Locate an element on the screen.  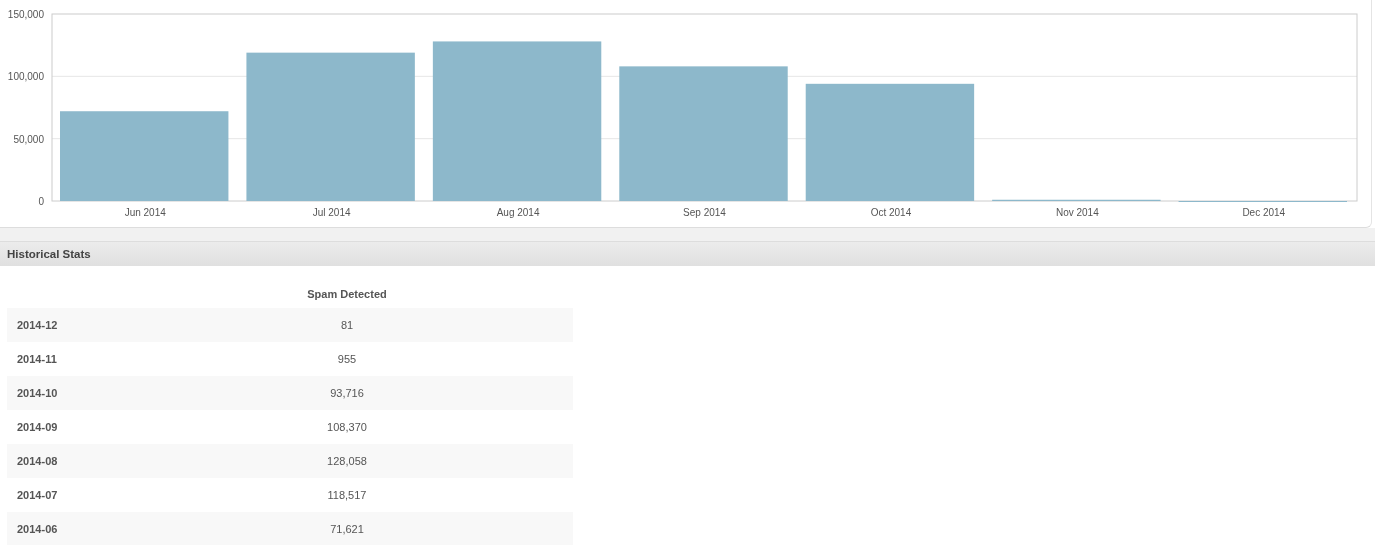
period-cell: 2014-11 is located at coordinates (64, 359).